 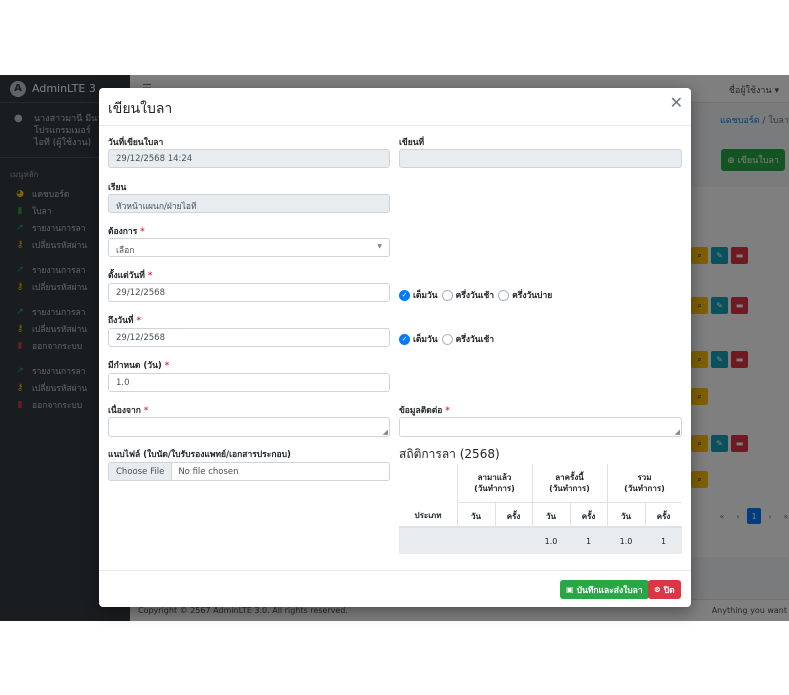 What do you see at coordinates (379, 246) in the screenshot?
I see `caret-down-icon: ▼` at bounding box center [379, 246].